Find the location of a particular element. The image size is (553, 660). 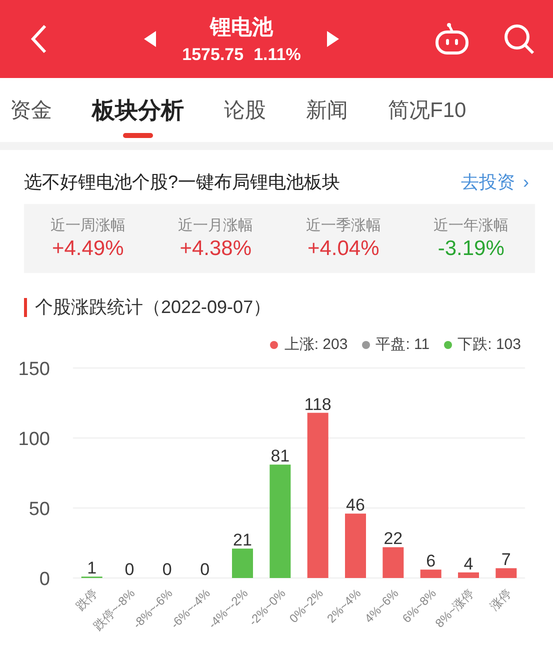

y-tick-label: 0 is located at coordinates (44, 579).